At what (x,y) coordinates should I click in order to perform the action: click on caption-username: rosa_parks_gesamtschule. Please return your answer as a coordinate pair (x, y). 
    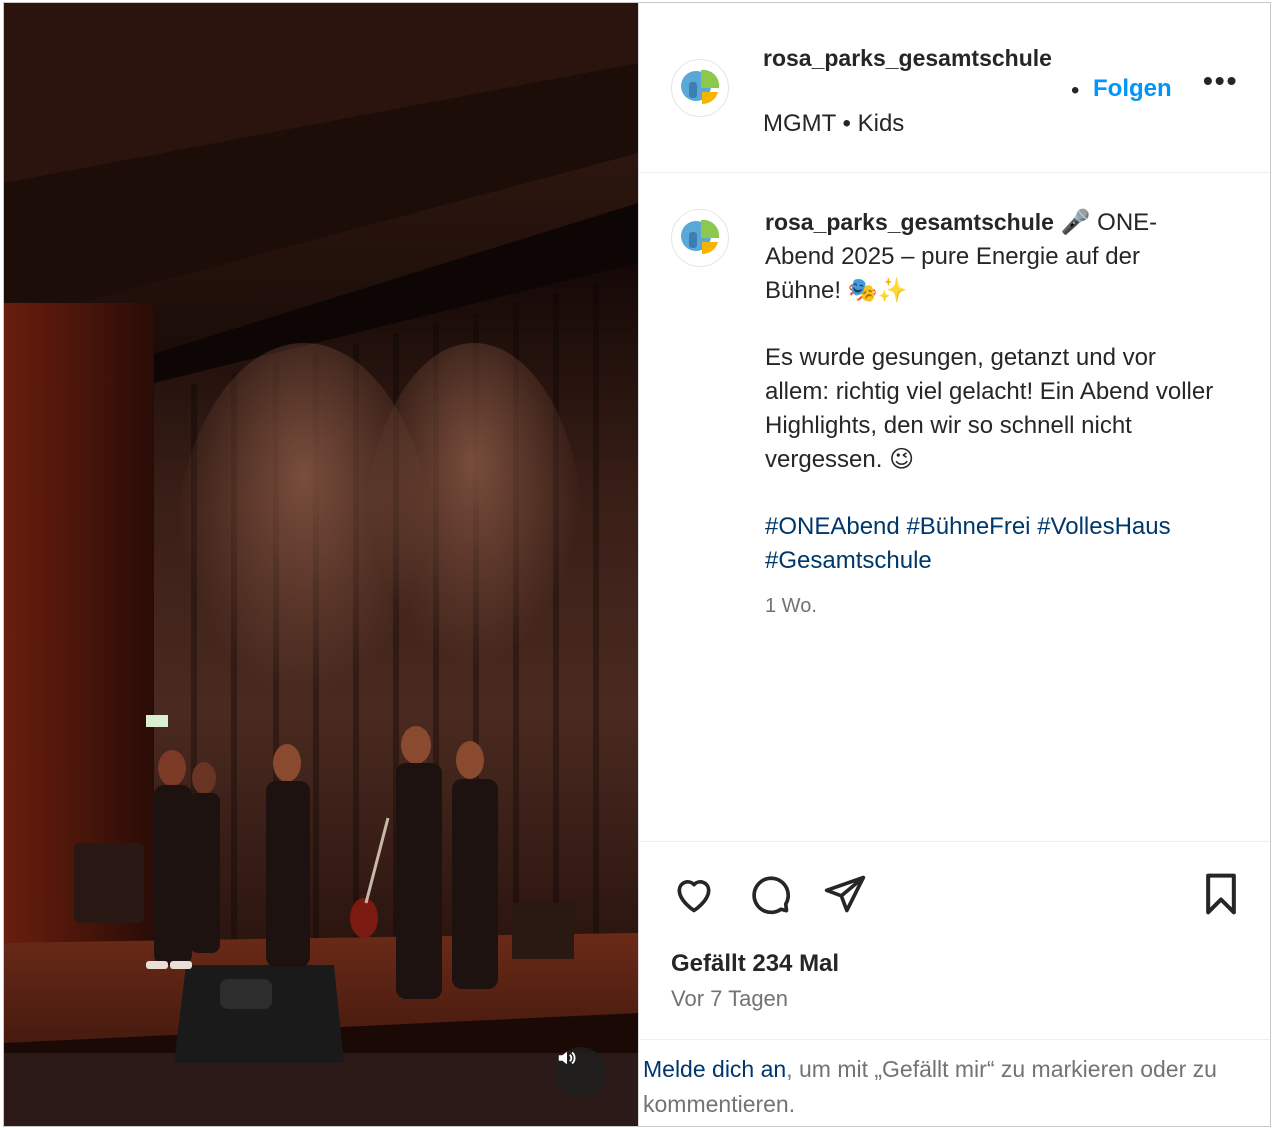
    Looking at the image, I should click on (909, 222).